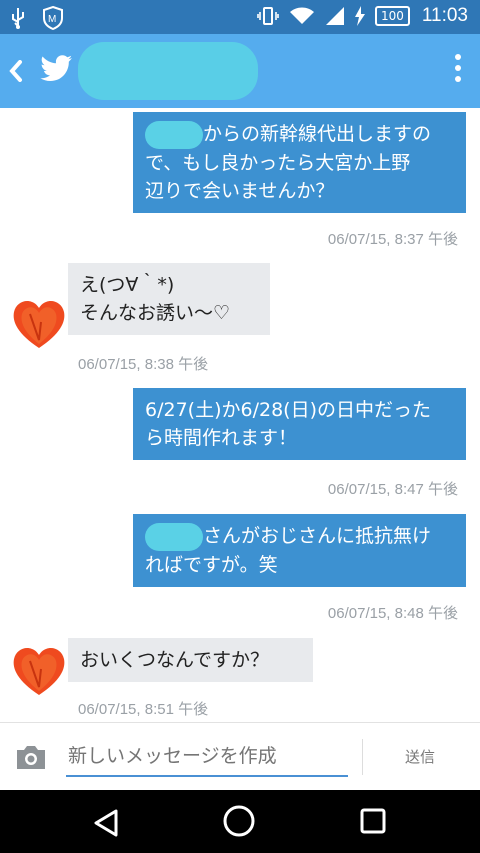  I want to click on redacted-username, so click(168, 71).